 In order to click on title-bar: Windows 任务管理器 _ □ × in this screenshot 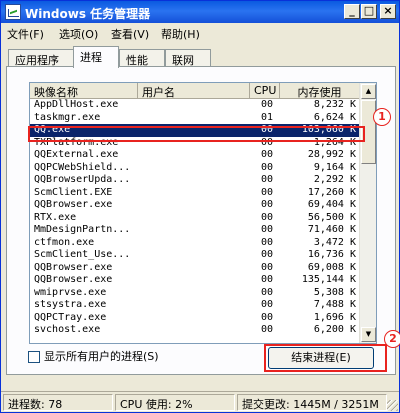, I will do `click(200, 12)`.